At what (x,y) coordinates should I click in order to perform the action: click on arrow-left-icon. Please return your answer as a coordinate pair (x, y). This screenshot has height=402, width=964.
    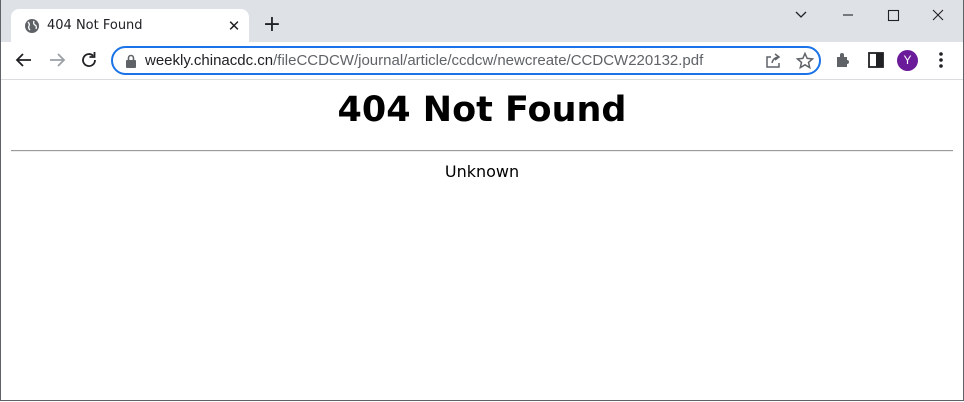
    Looking at the image, I should click on (23, 60).